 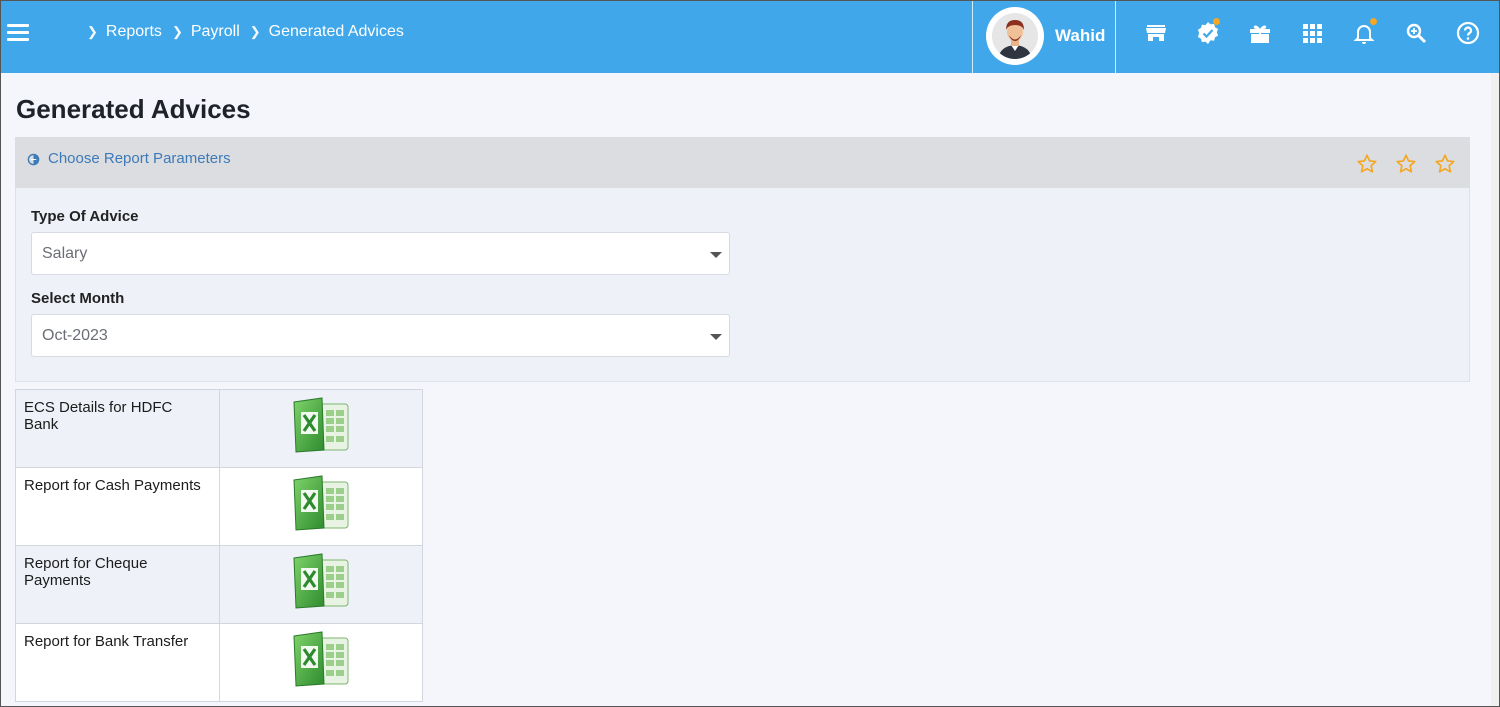 I want to click on gift-icon, so click(x=1260, y=33).